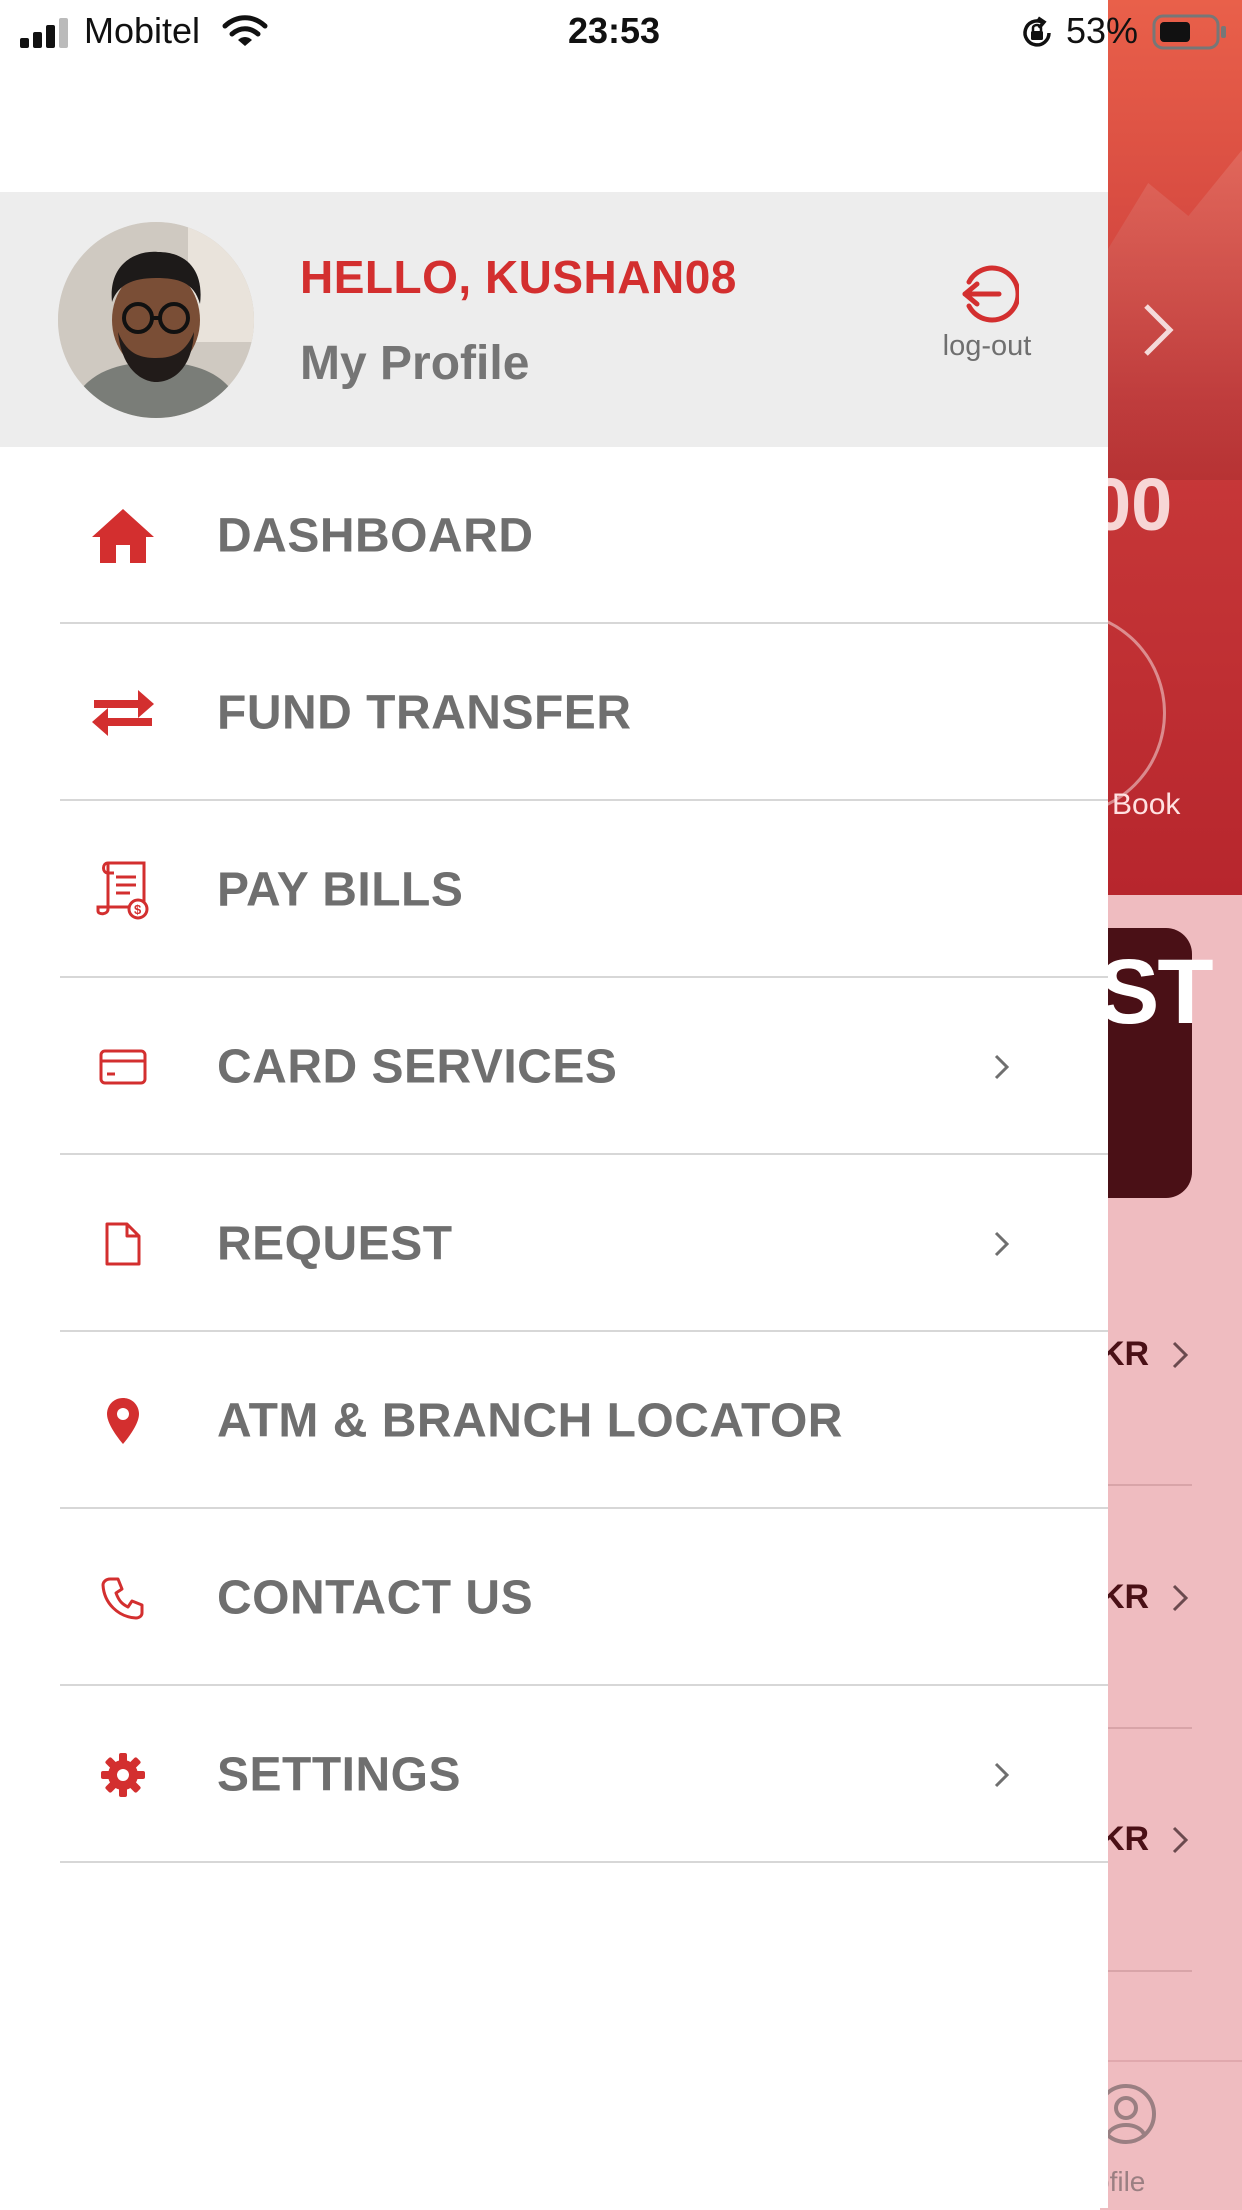  Describe the element at coordinates (417, 1066) in the screenshot. I see `menu-item-label: CARD SERVICES` at that location.